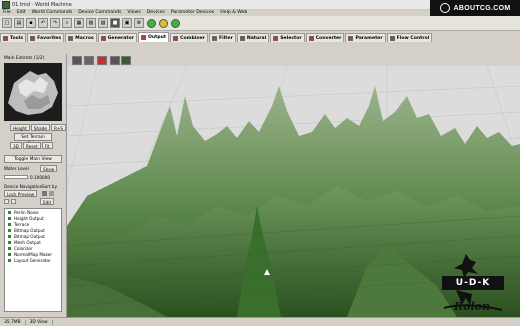  What do you see at coordinates (46, 37) in the screenshot?
I see `tab-favorites: Favorites` at bounding box center [46, 37].